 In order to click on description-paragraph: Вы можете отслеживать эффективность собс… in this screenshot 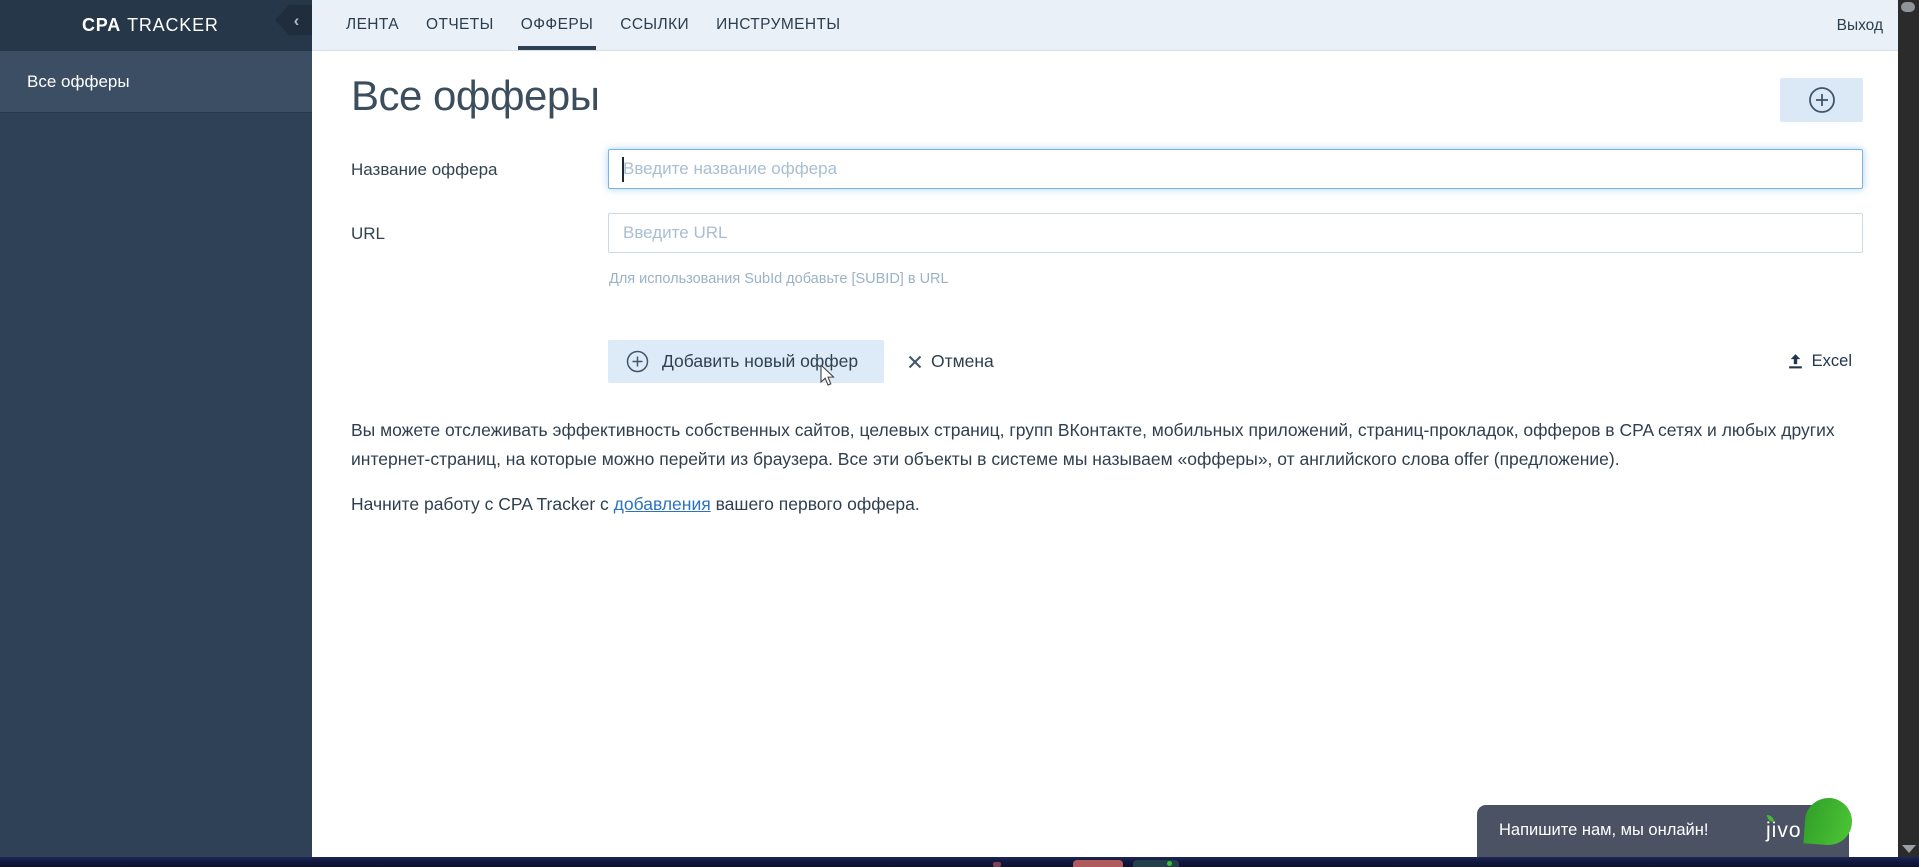, I will do `click(1093, 444)`.